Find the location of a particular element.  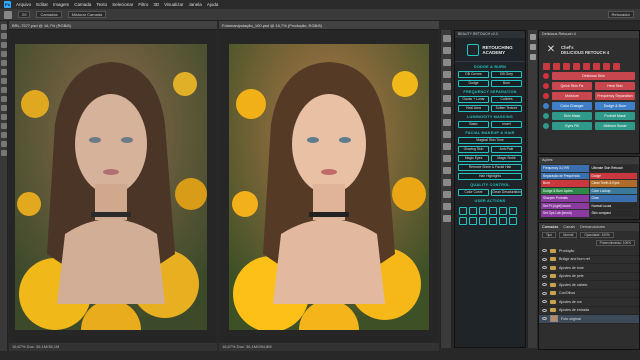

zoom-tool-icon is located at coordinates (4, 153).